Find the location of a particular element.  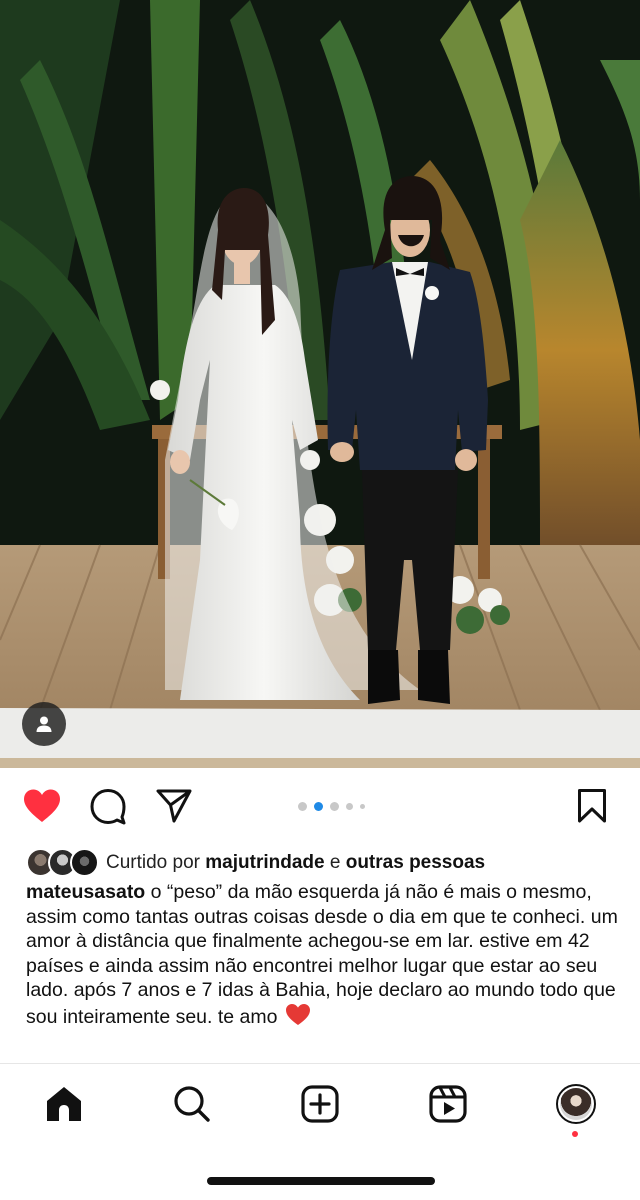

tab-search is located at coordinates (192, 1104).